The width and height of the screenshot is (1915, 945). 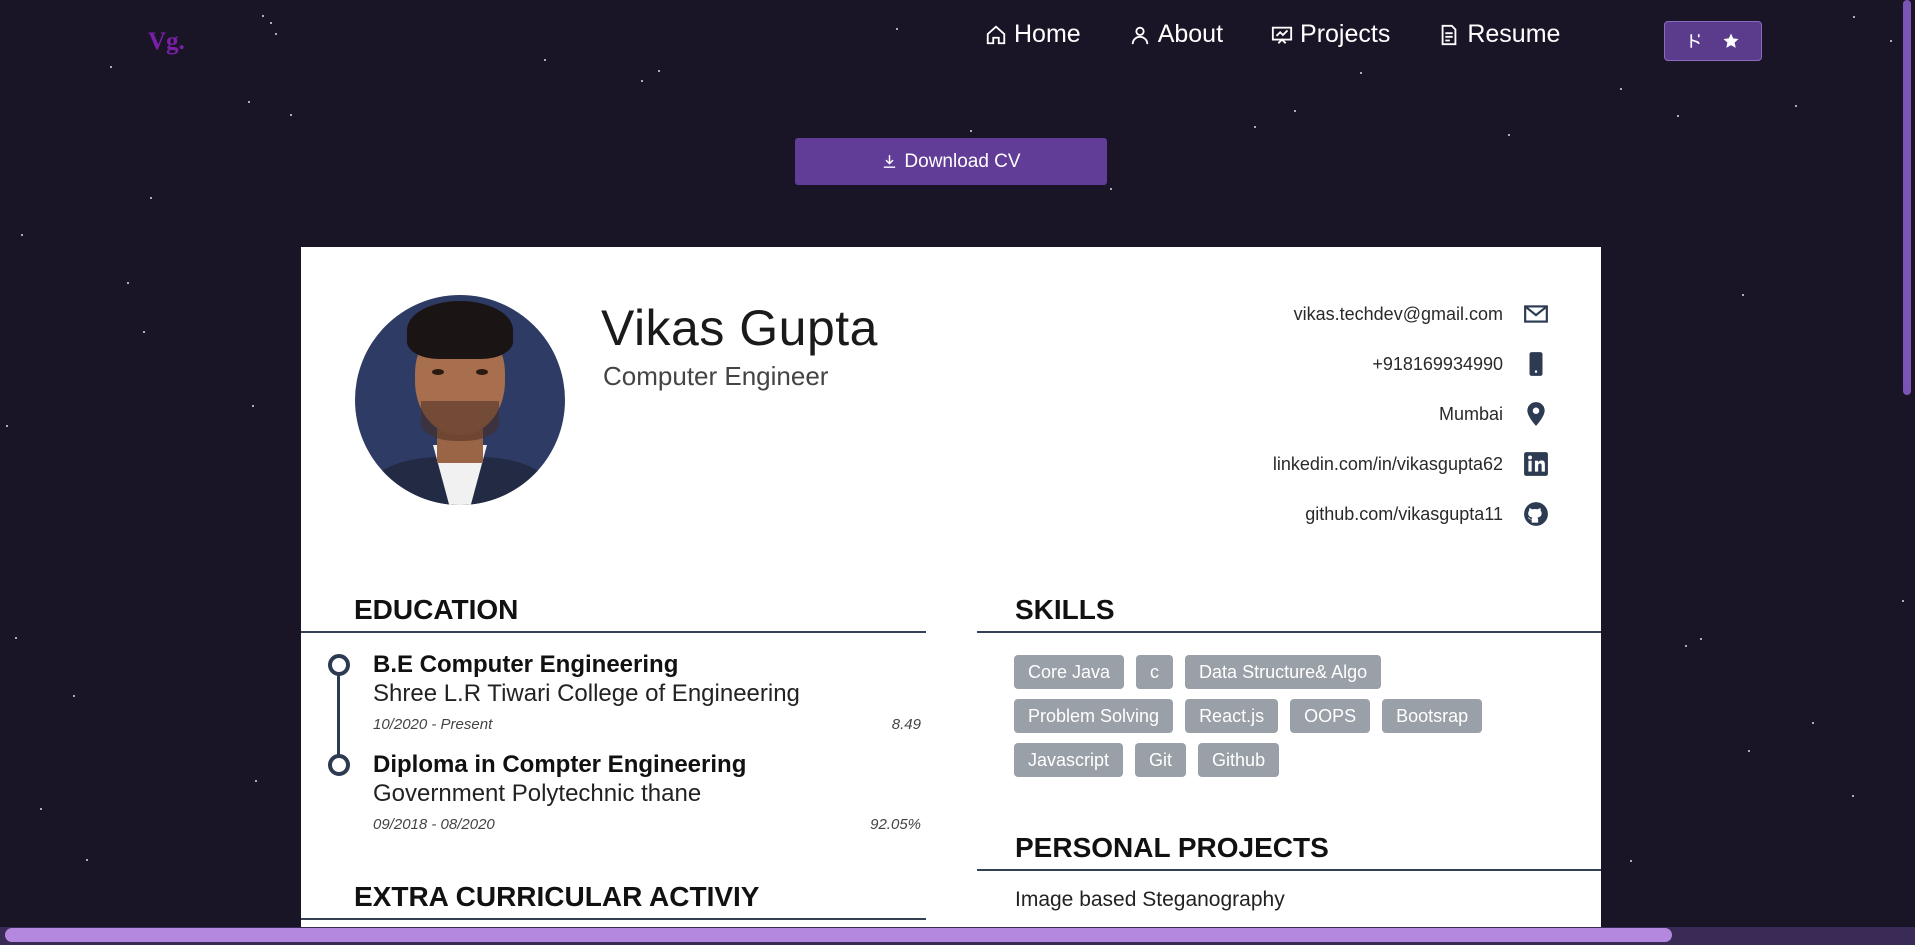 I want to click on star-icon, so click(x=1731, y=40).